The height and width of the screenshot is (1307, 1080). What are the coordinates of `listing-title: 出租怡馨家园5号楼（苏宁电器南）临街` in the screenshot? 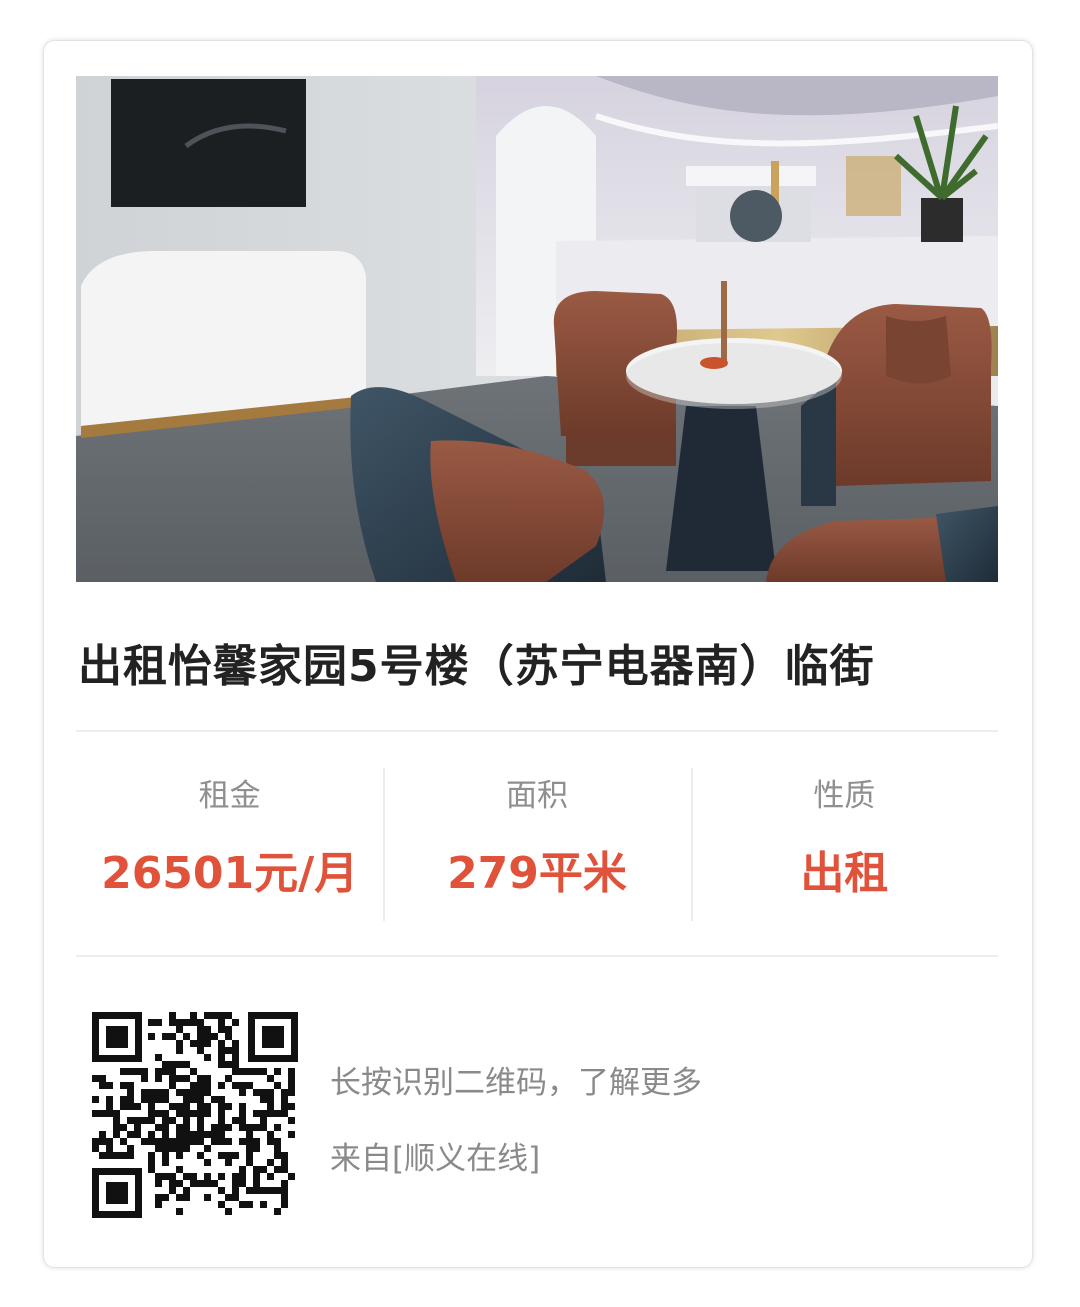 It's located at (476, 666).